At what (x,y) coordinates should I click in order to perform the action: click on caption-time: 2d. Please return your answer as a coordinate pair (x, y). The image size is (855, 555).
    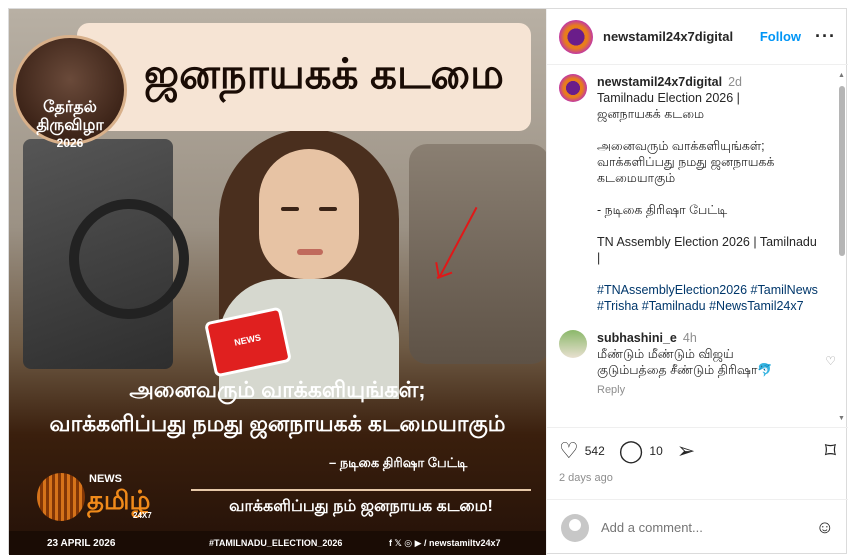
    Looking at the image, I should click on (735, 82).